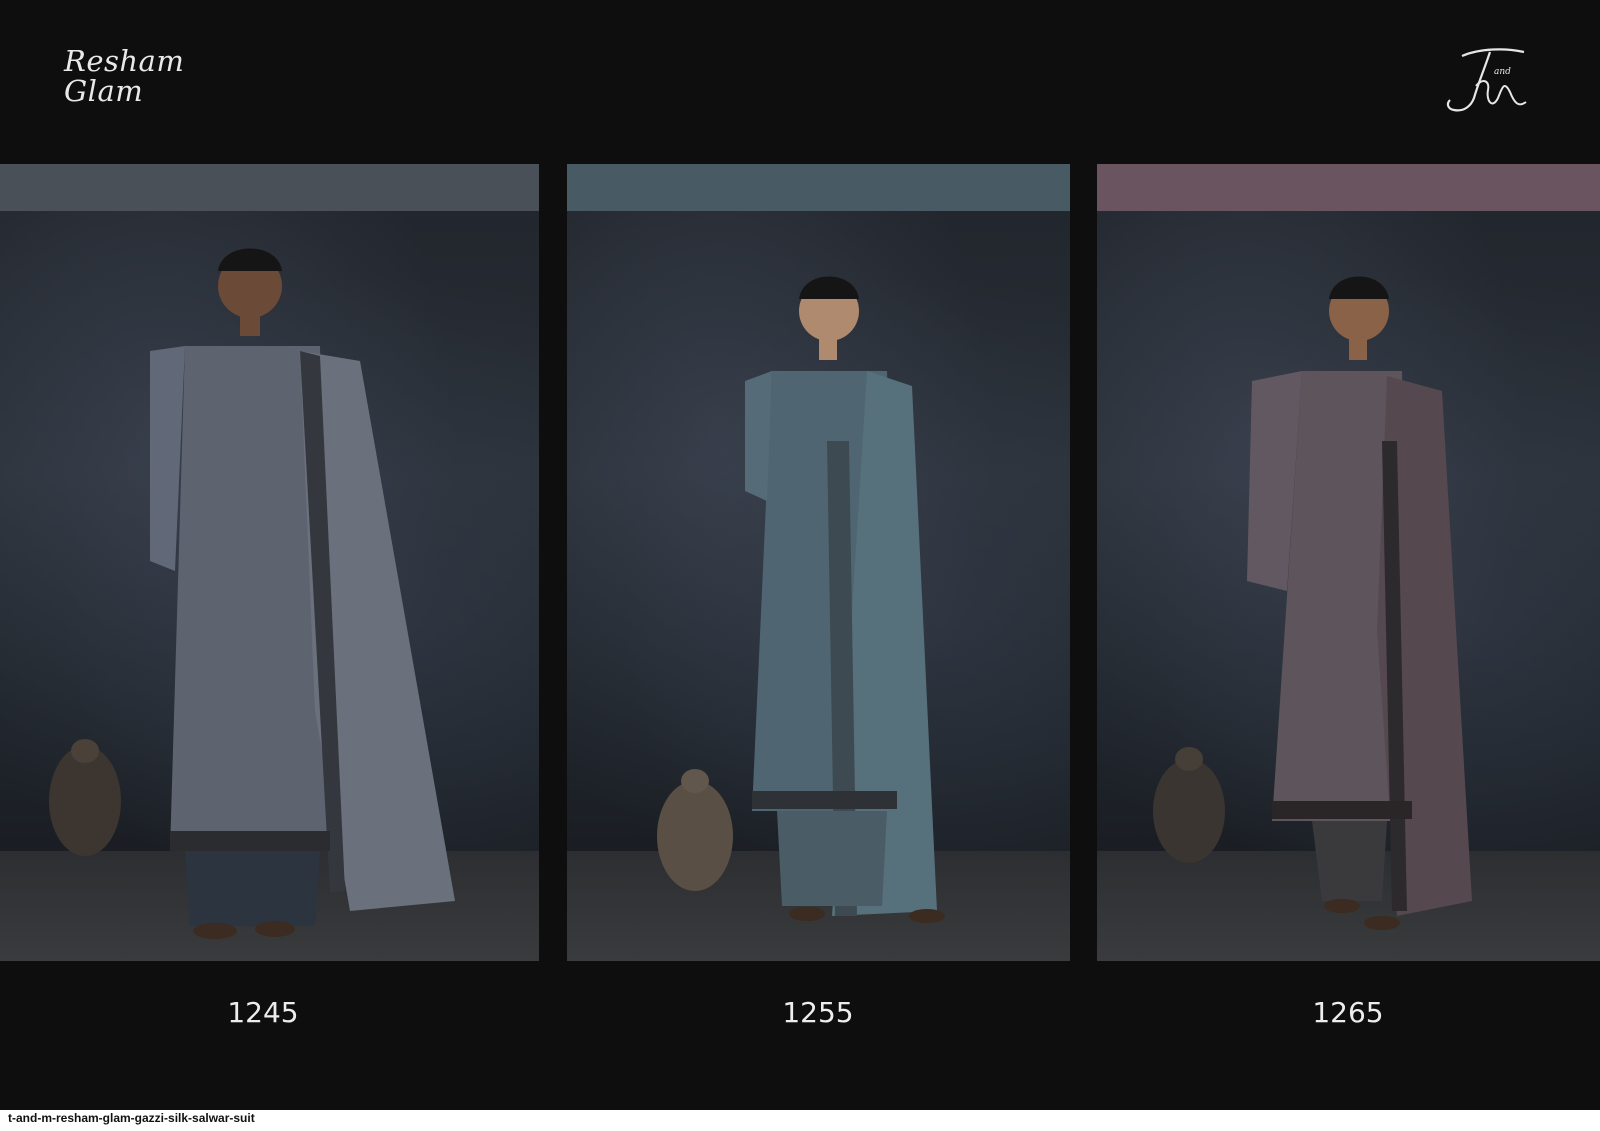 The width and height of the screenshot is (1600, 1131). What do you see at coordinates (818, 1012) in the screenshot?
I see `product-code-2: 1255` at bounding box center [818, 1012].